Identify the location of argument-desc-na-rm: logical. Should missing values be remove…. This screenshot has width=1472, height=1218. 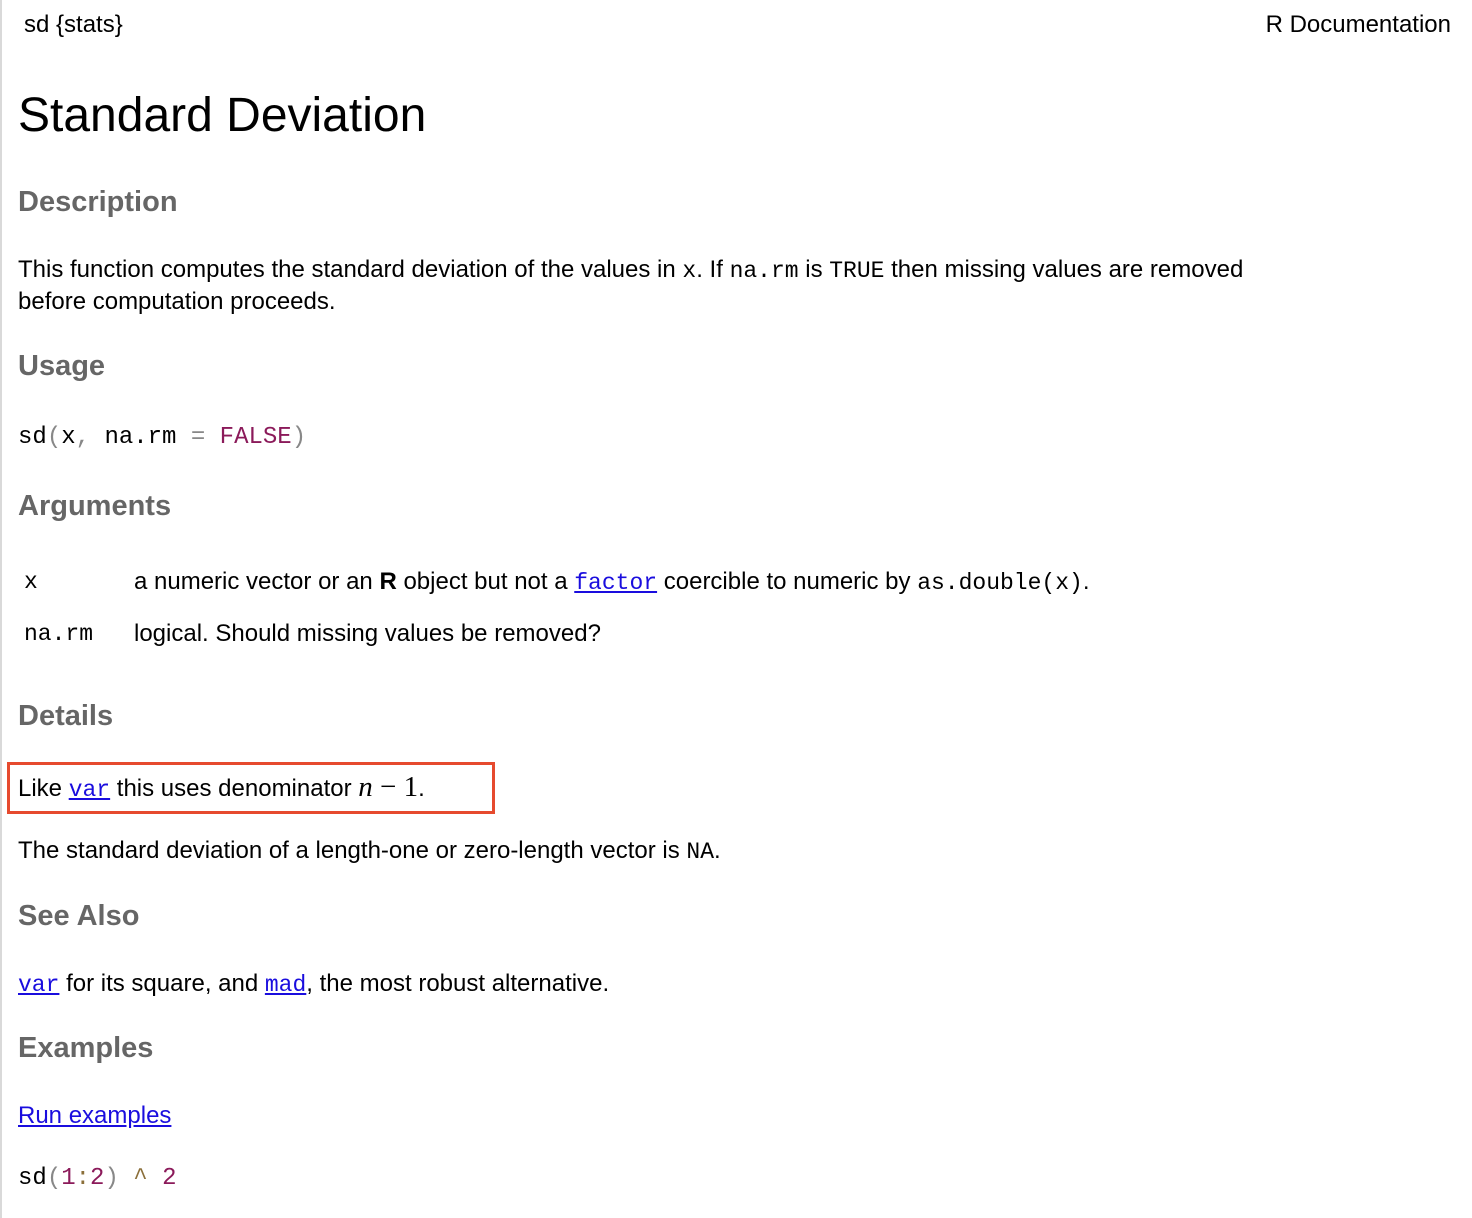
(367, 633).